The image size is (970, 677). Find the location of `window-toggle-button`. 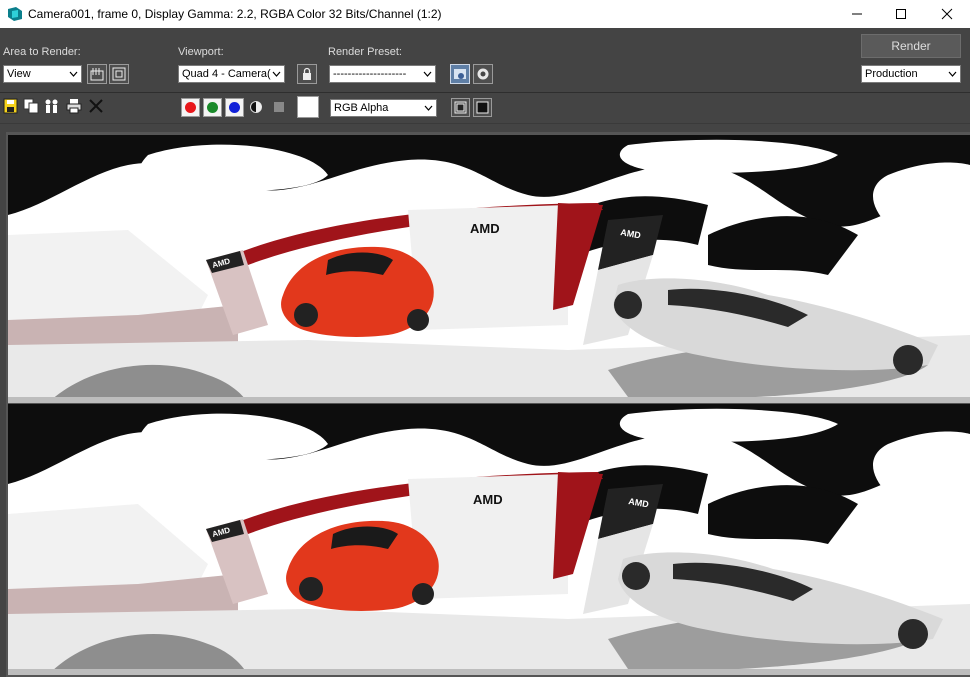

window-toggle-button is located at coordinates (482, 107).